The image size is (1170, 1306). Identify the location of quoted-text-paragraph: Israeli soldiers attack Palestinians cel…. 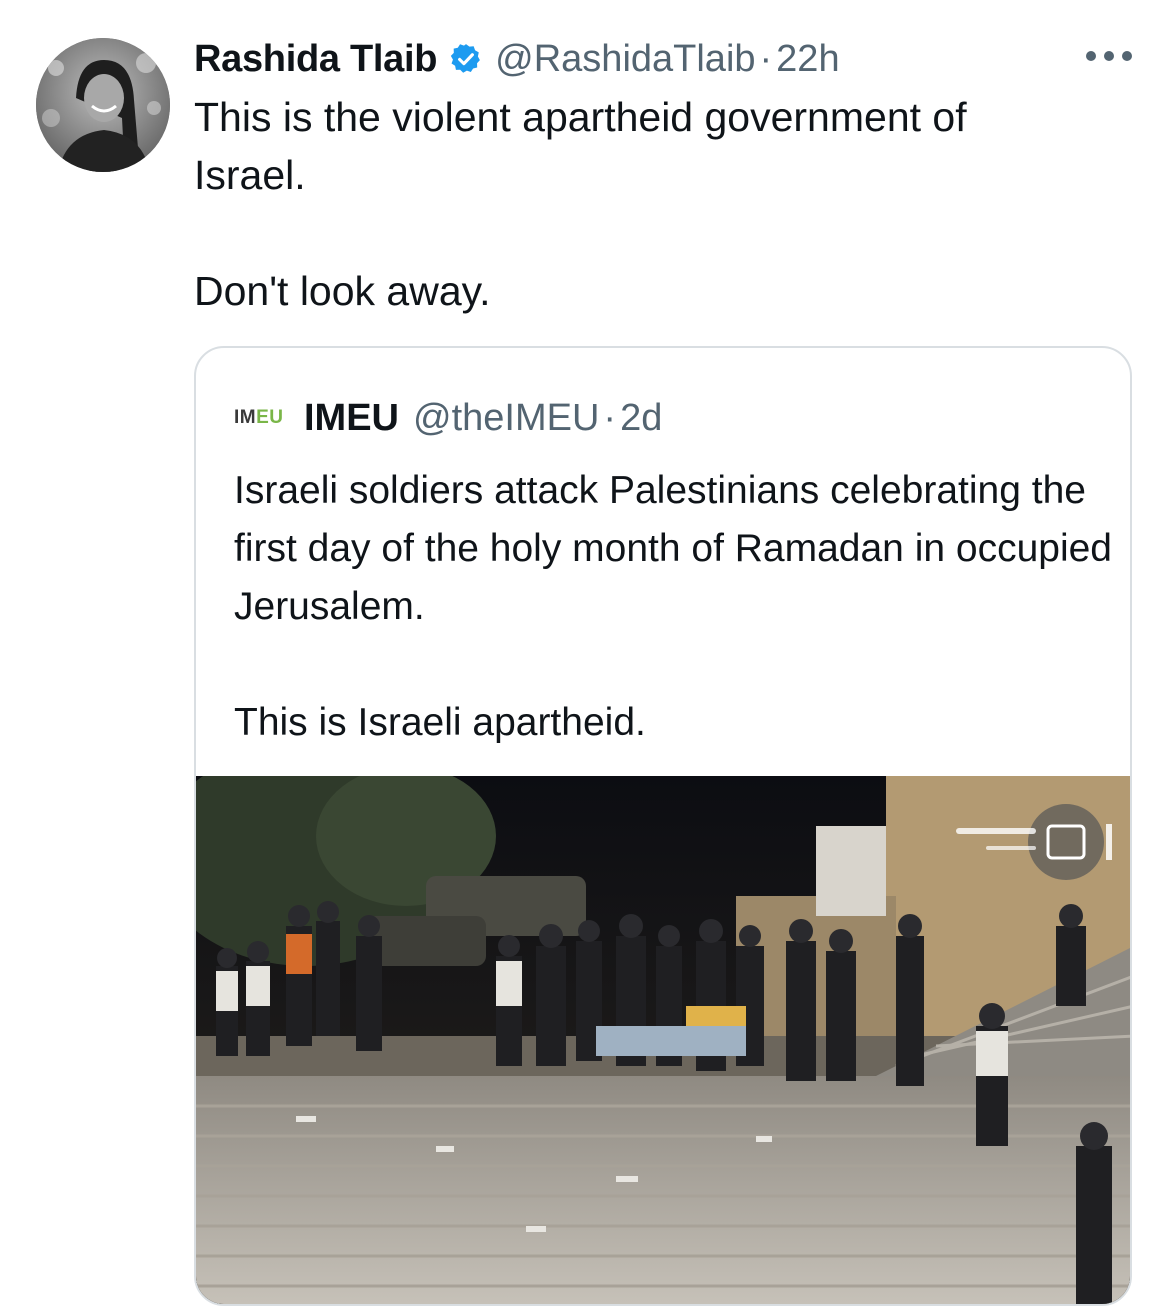
(673, 548).